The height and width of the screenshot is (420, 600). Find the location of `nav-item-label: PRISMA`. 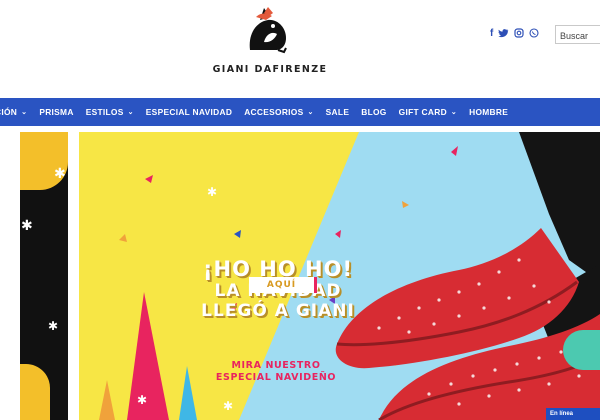

nav-item-label: PRISMA is located at coordinates (56, 112).